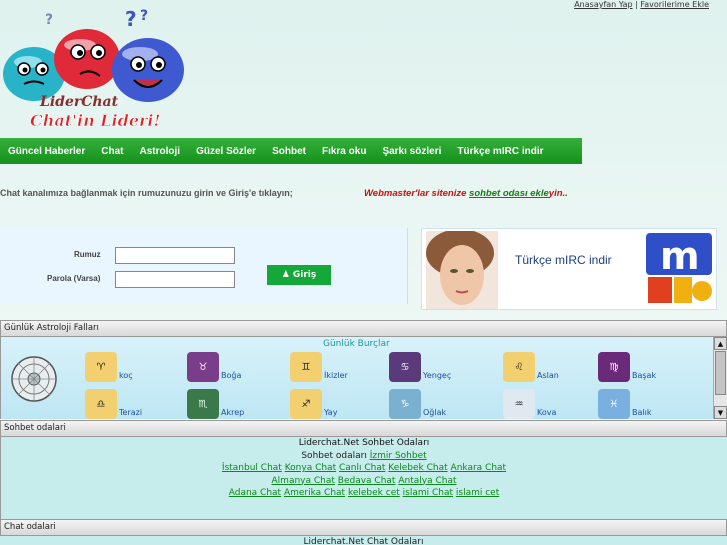  I want to click on room-link: Canlı Chat, so click(362, 468).